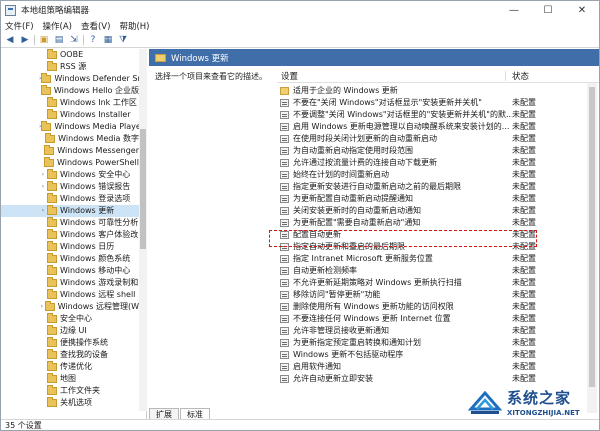 This screenshot has width=600, height=431. I want to click on tree-item: Windows 日历, so click(70, 246).